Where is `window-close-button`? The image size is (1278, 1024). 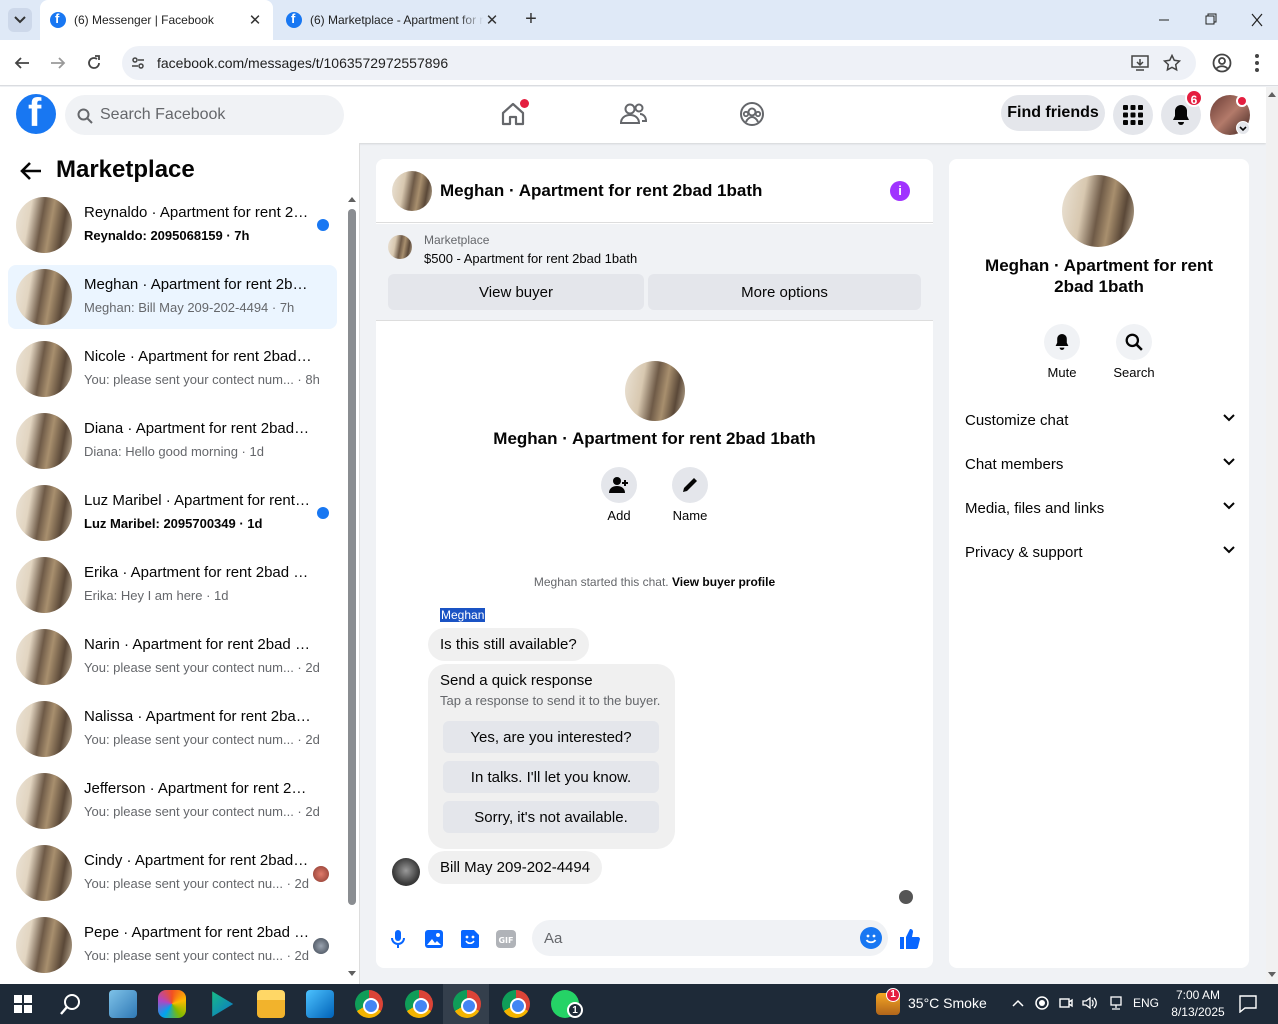 window-close-button is located at coordinates (1257, 20).